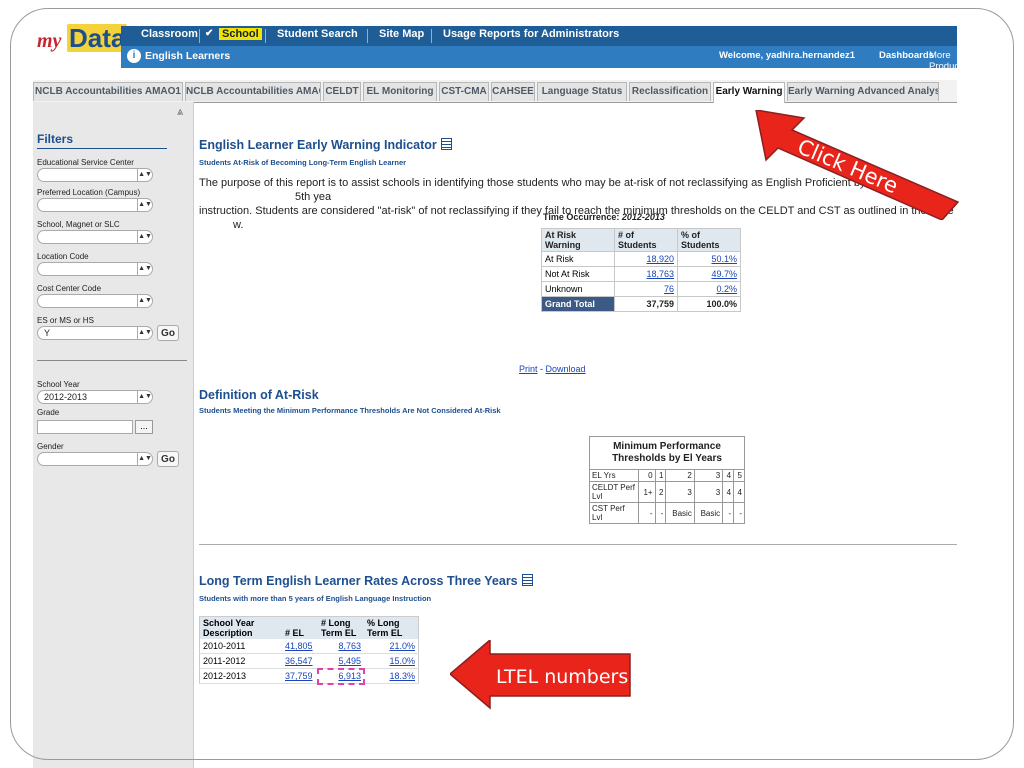  I want to click on click-here-text: Click Here, so click(847, 167).